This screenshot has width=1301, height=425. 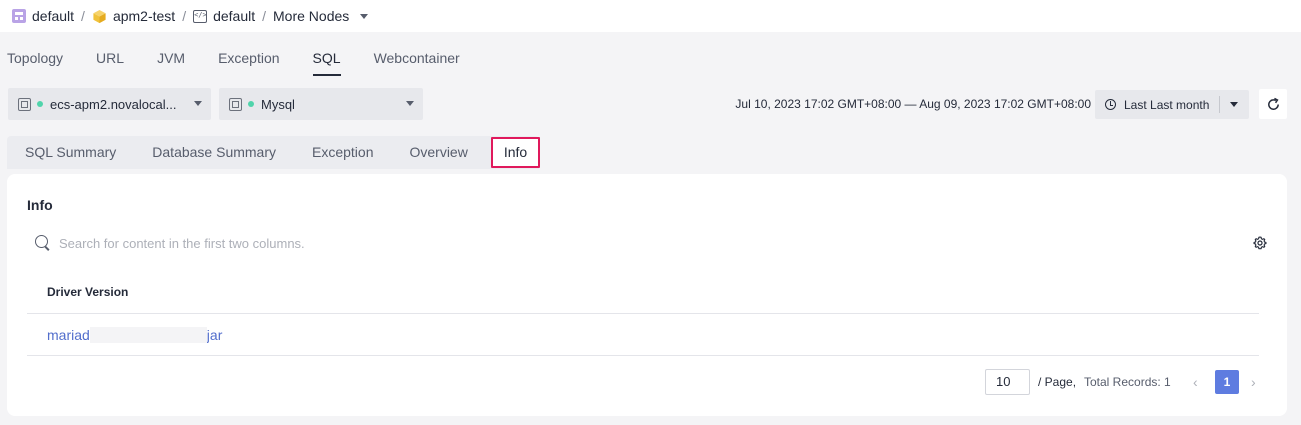 I want to click on instance-icon, so click(x=24, y=104).